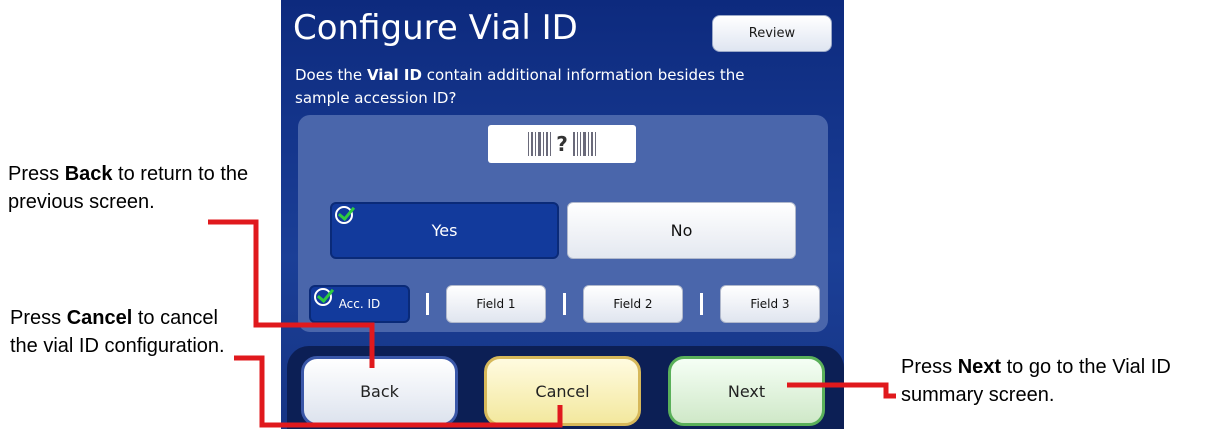 This screenshot has height=429, width=1209. Describe the element at coordinates (770, 304) in the screenshot. I see `field-3-button: Field 3` at that location.